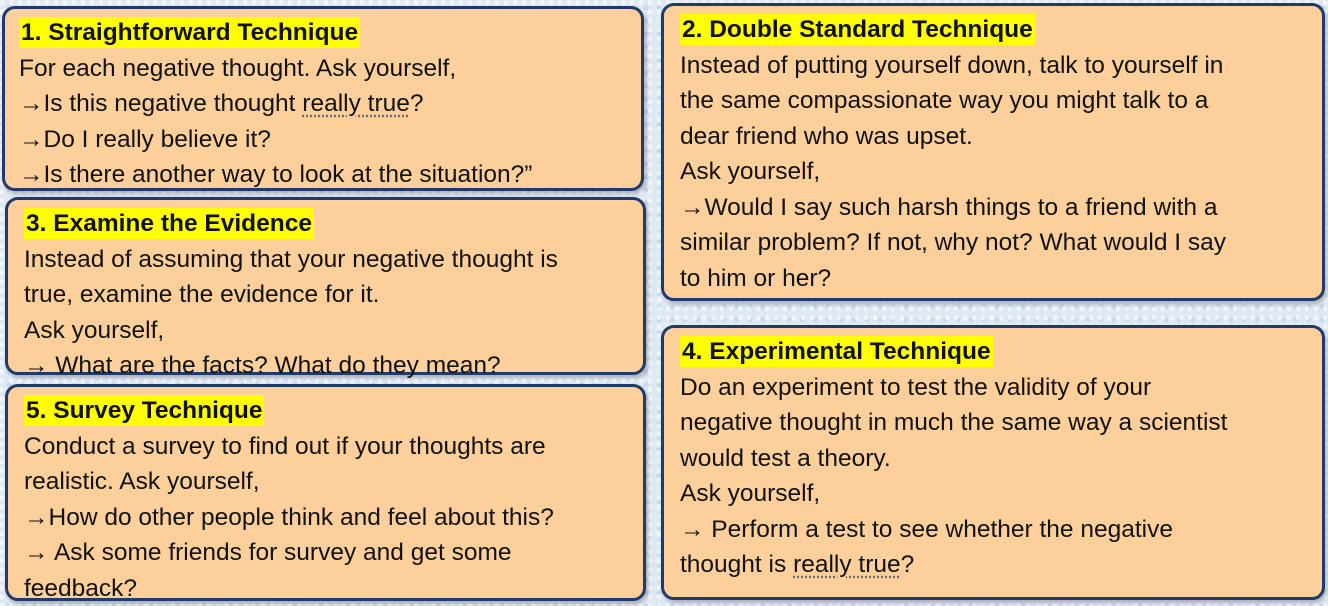 The image size is (1328, 606). What do you see at coordinates (169, 223) in the screenshot?
I see `card-title: 3. Examine the Evidence` at bounding box center [169, 223].